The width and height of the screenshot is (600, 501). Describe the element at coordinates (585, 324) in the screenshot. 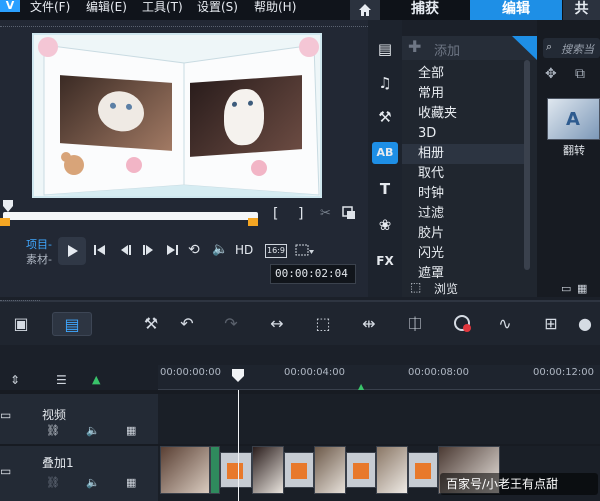

I see `more-icon: ●` at that location.